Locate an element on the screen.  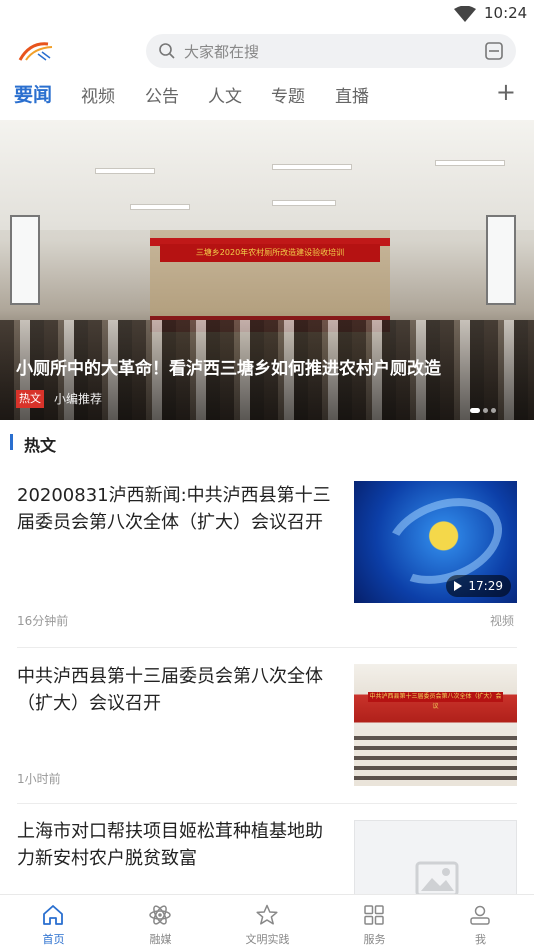
news-title: 中共泸西县第十三届委员会第八次全体（扩大）会议召开 is located at coordinates (177, 690).